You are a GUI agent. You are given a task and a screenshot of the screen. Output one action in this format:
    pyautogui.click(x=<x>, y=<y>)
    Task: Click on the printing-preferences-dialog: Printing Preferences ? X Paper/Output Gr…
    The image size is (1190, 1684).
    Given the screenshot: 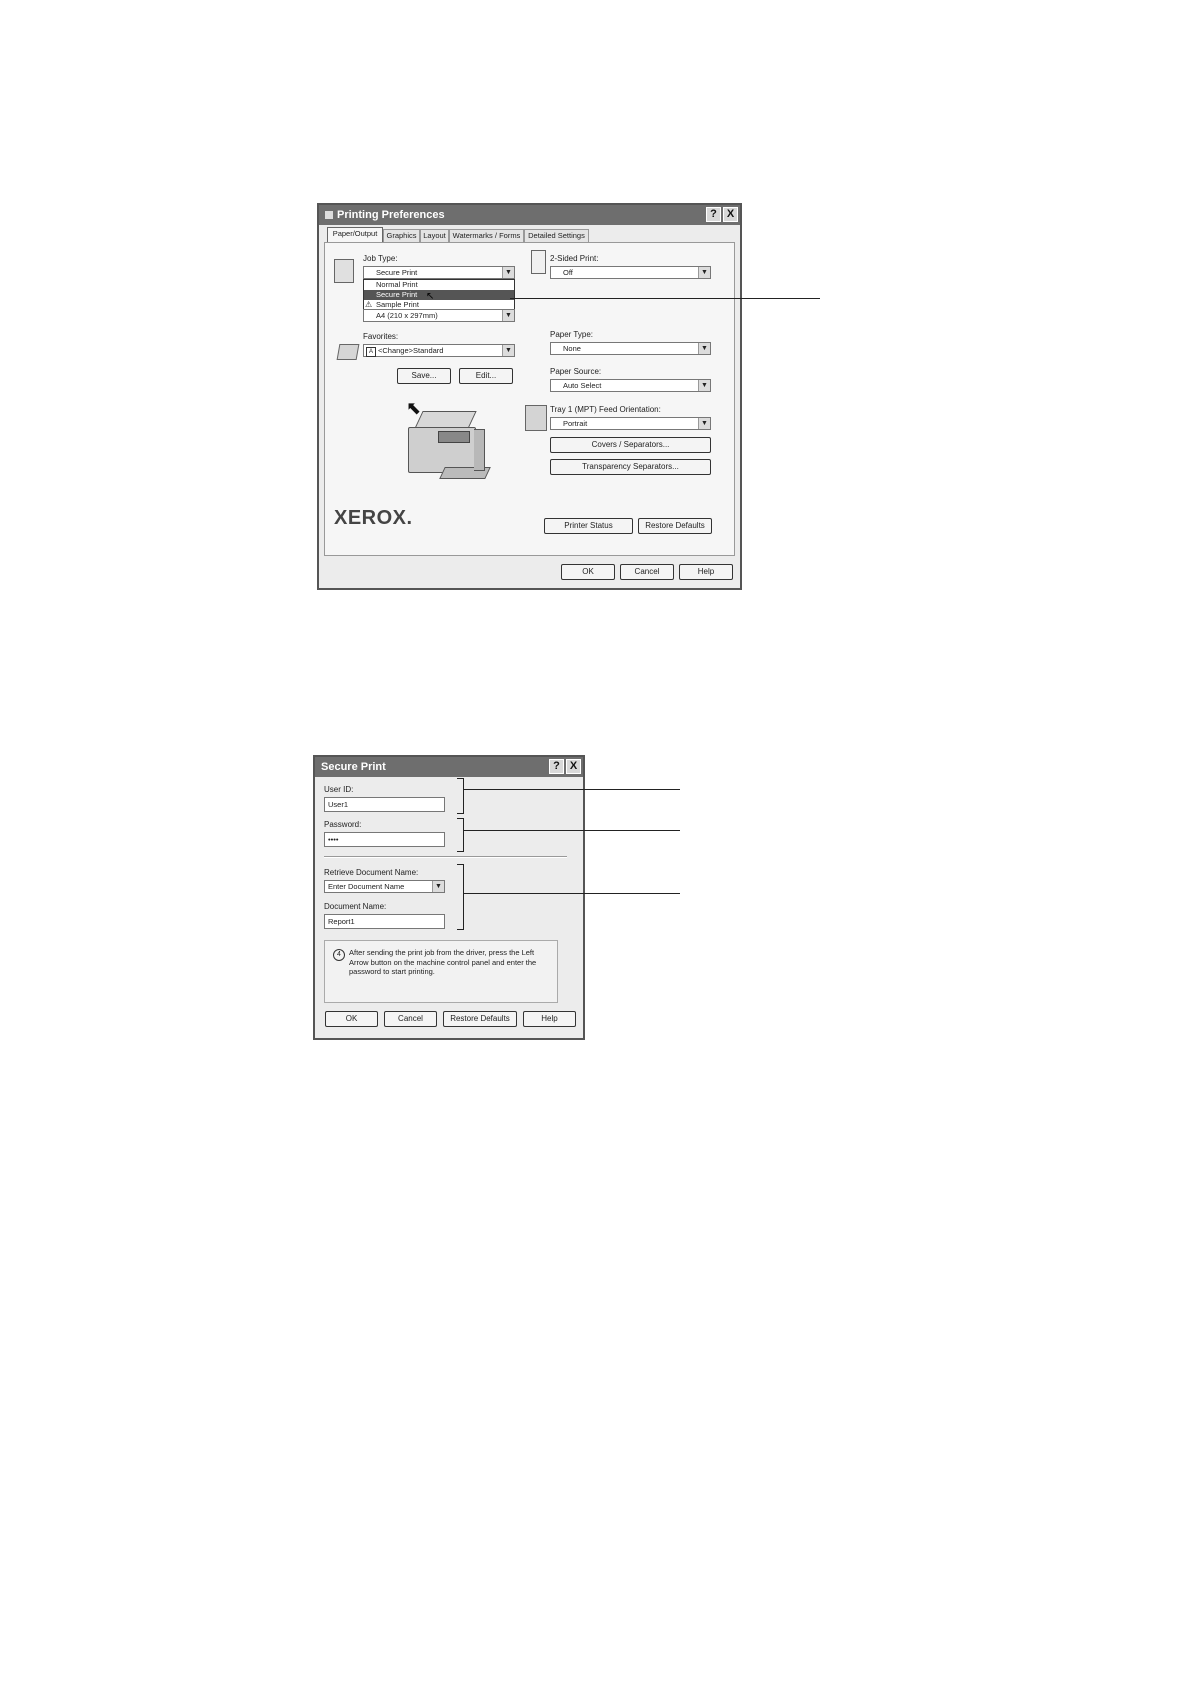 What is the action you would take?
    pyautogui.click(x=529, y=396)
    